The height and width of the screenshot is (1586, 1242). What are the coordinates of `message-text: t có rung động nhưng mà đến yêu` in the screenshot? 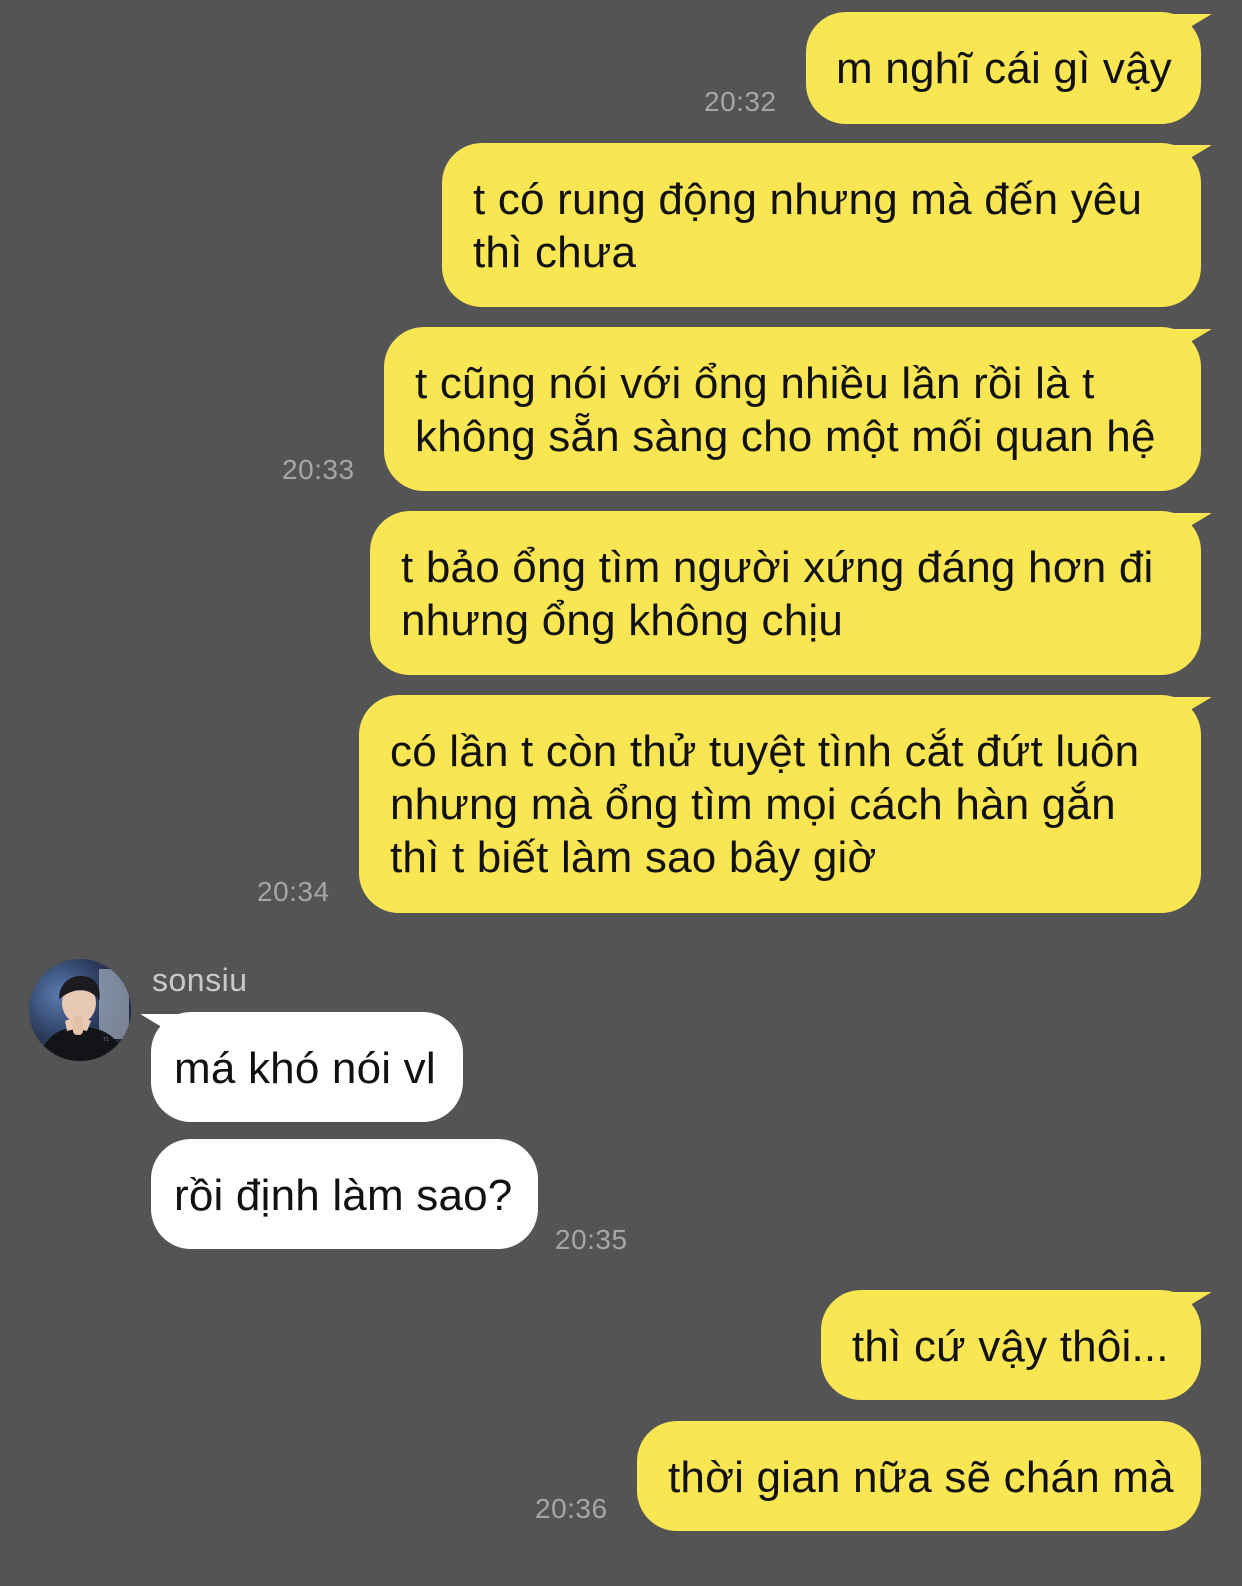 It's located at (808, 199).